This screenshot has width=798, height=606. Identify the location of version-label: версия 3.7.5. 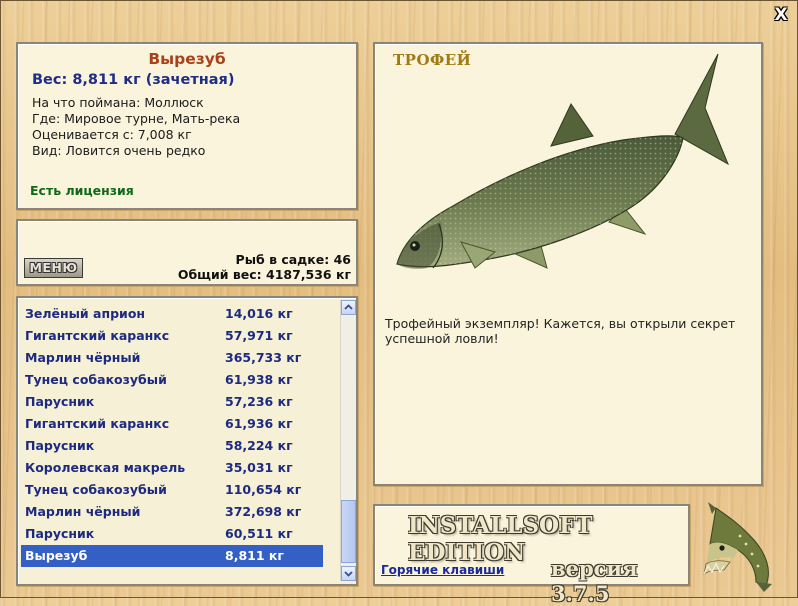
(594, 581).